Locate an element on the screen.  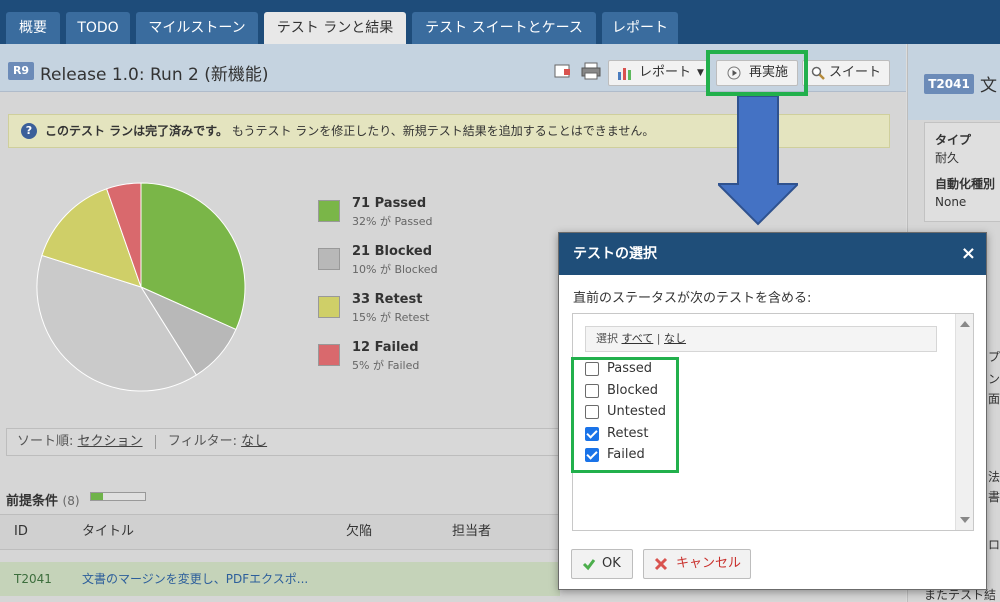
select-all-link: すべて is located at coordinates (638, 338).